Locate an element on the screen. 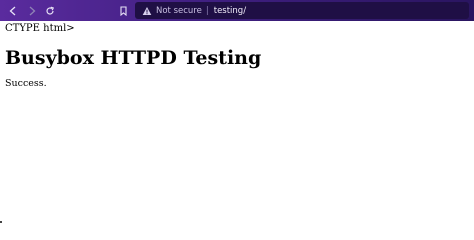 This screenshot has height=240, width=474. back-button is located at coordinates (13, 10).